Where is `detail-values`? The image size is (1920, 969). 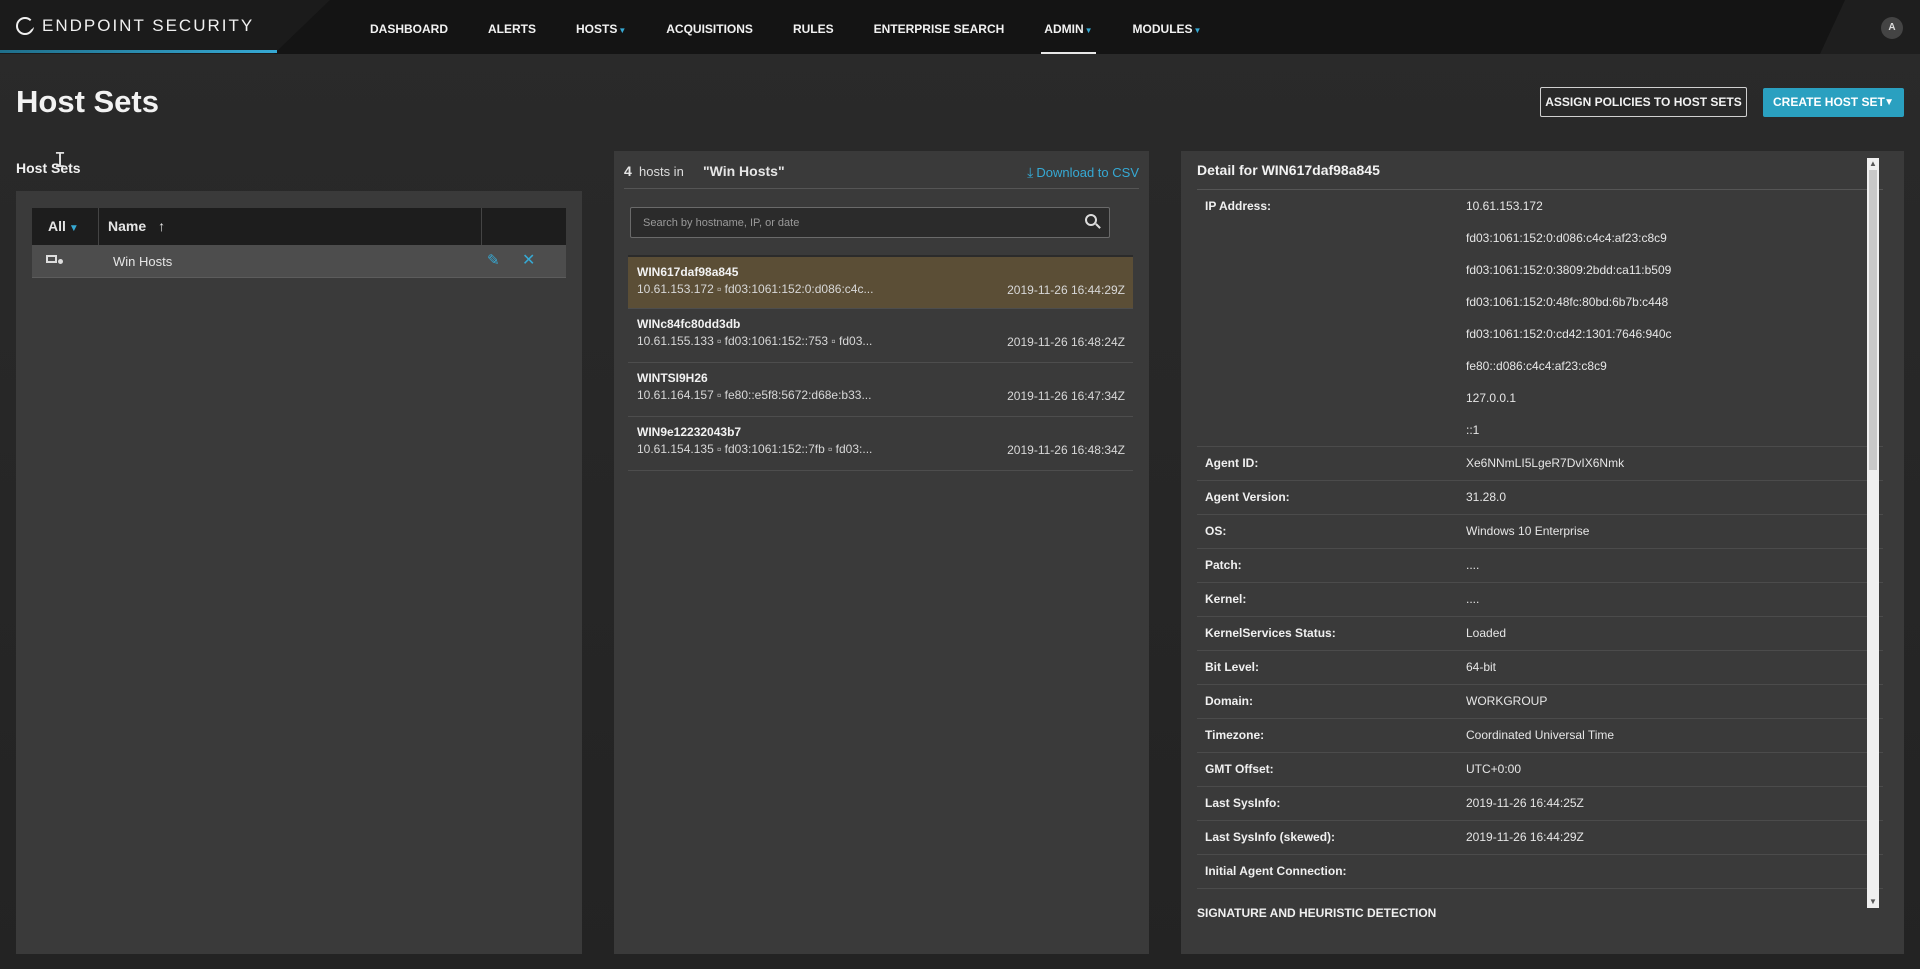
detail-values is located at coordinates (1674, 871).